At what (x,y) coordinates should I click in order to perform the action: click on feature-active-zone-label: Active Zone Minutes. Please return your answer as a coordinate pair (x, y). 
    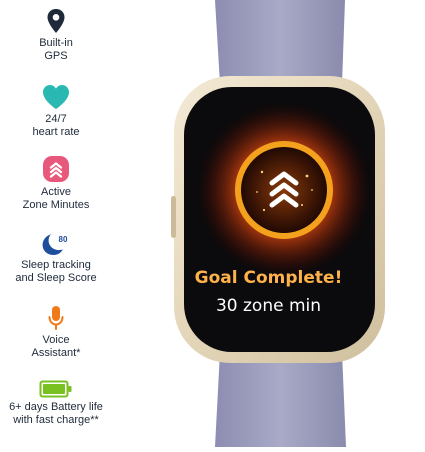
    Looking at the image, I should click on (56, 198).